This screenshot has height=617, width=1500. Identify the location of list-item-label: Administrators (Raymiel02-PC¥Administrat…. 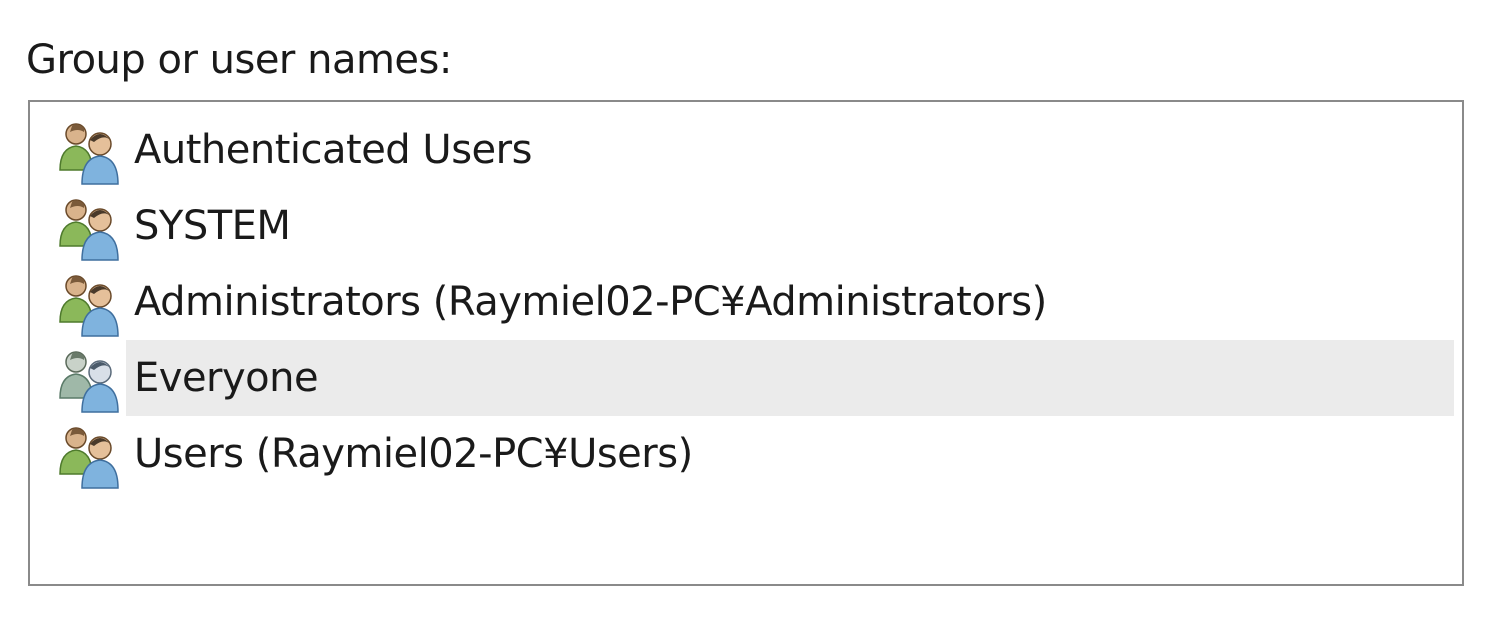
(590, 302).